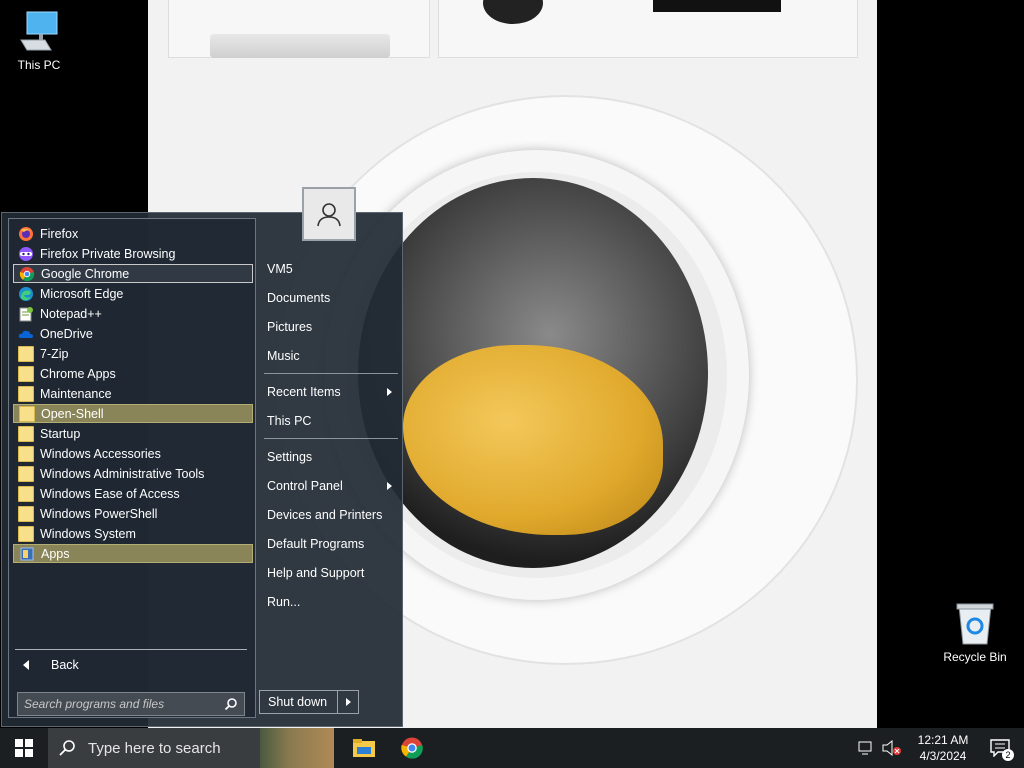 The height and width of the screenshot is (768, 1024). What do you see at coordinates (26, 334) in the screenshot?
I see `onedrive-icon` at bounding box center [26, 334].